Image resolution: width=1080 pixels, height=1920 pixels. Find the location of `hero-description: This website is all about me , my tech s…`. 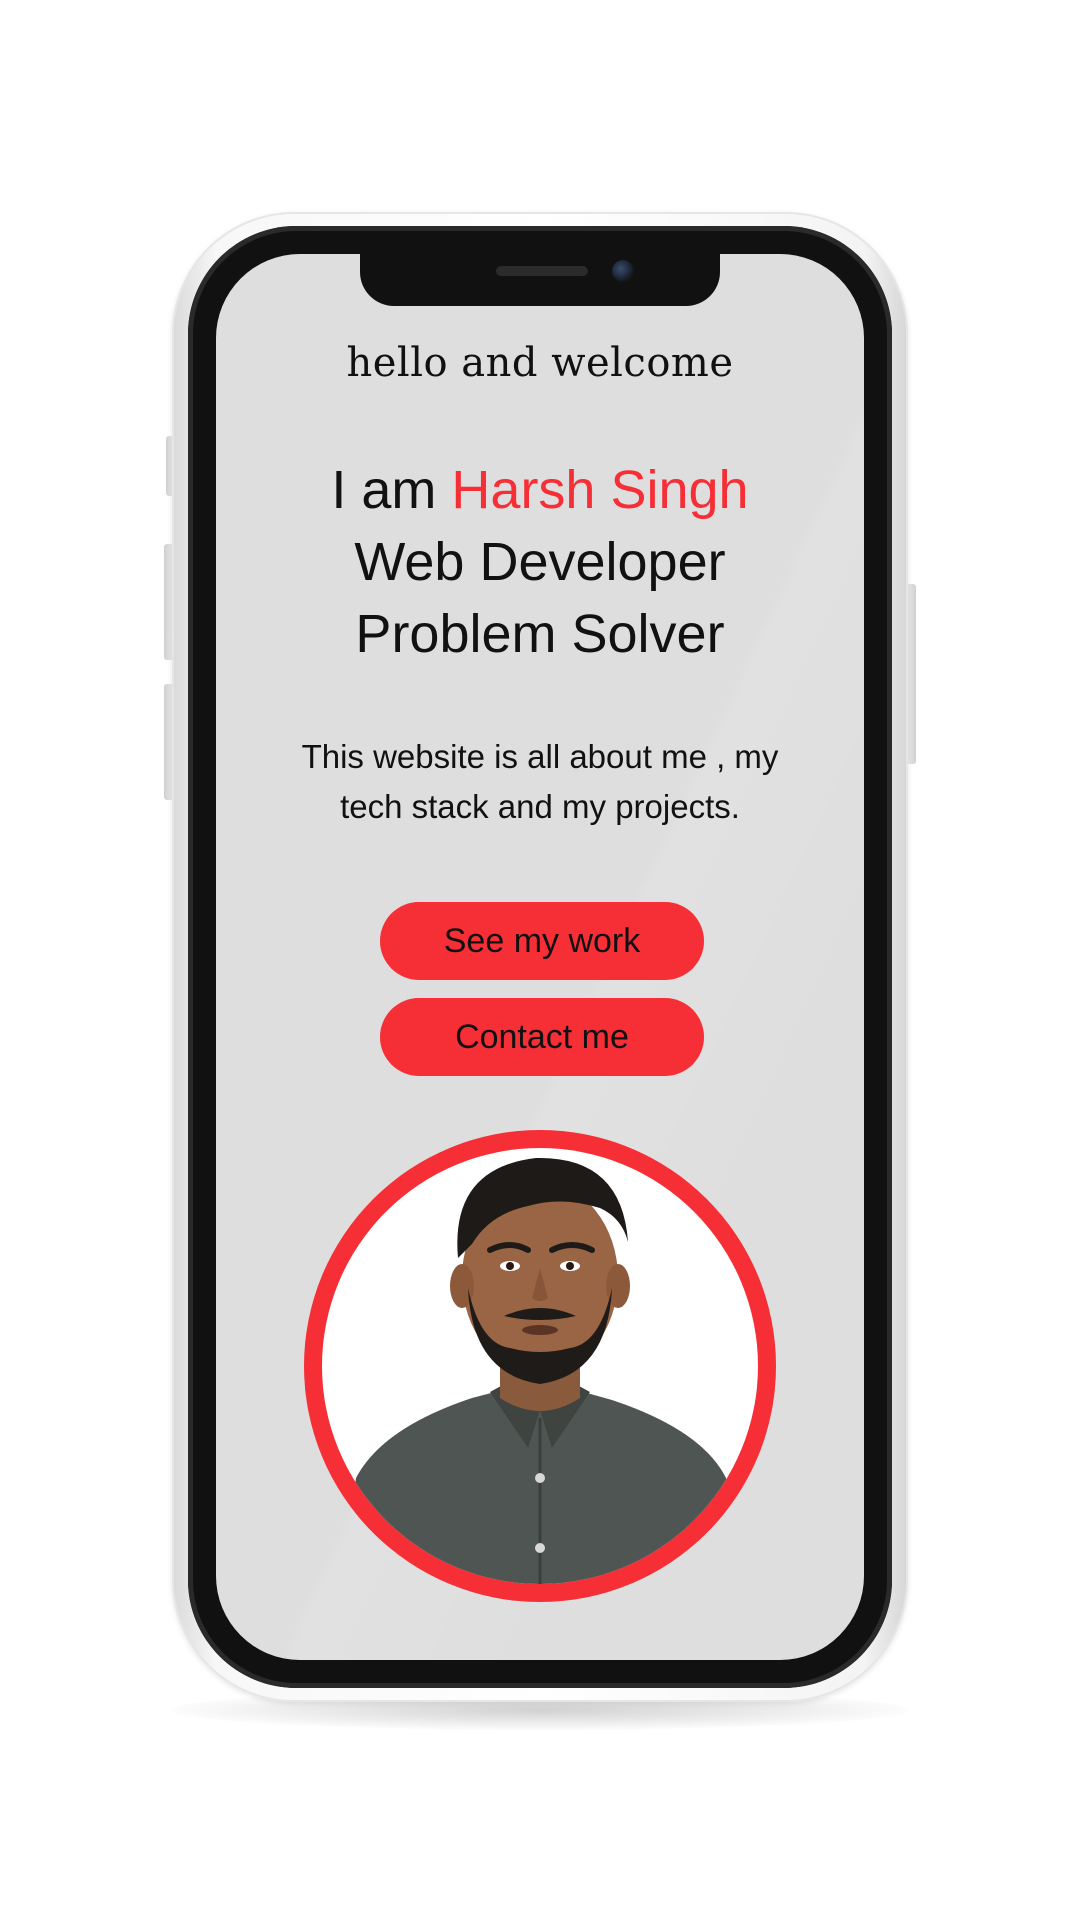

hero-description: This website is all about me , my tech s… is located at coordinates (540, 781).